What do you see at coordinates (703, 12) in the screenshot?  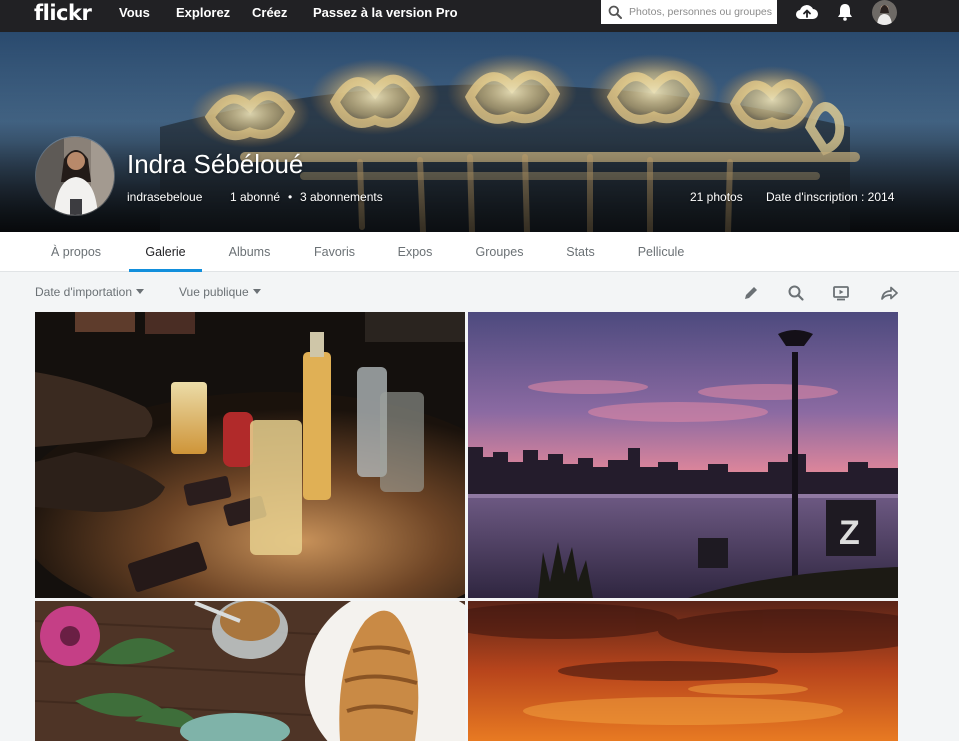 I see `search-input` at bounding box center [703, 12].